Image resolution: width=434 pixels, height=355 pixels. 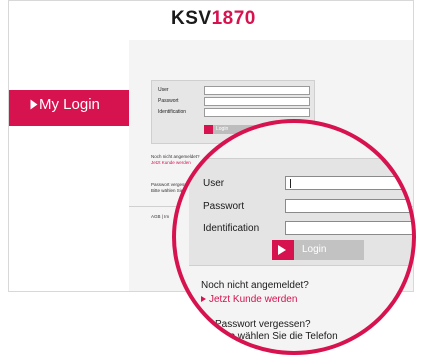 I want to click on login-button-label-small: Login, so click(x=222, y=129).